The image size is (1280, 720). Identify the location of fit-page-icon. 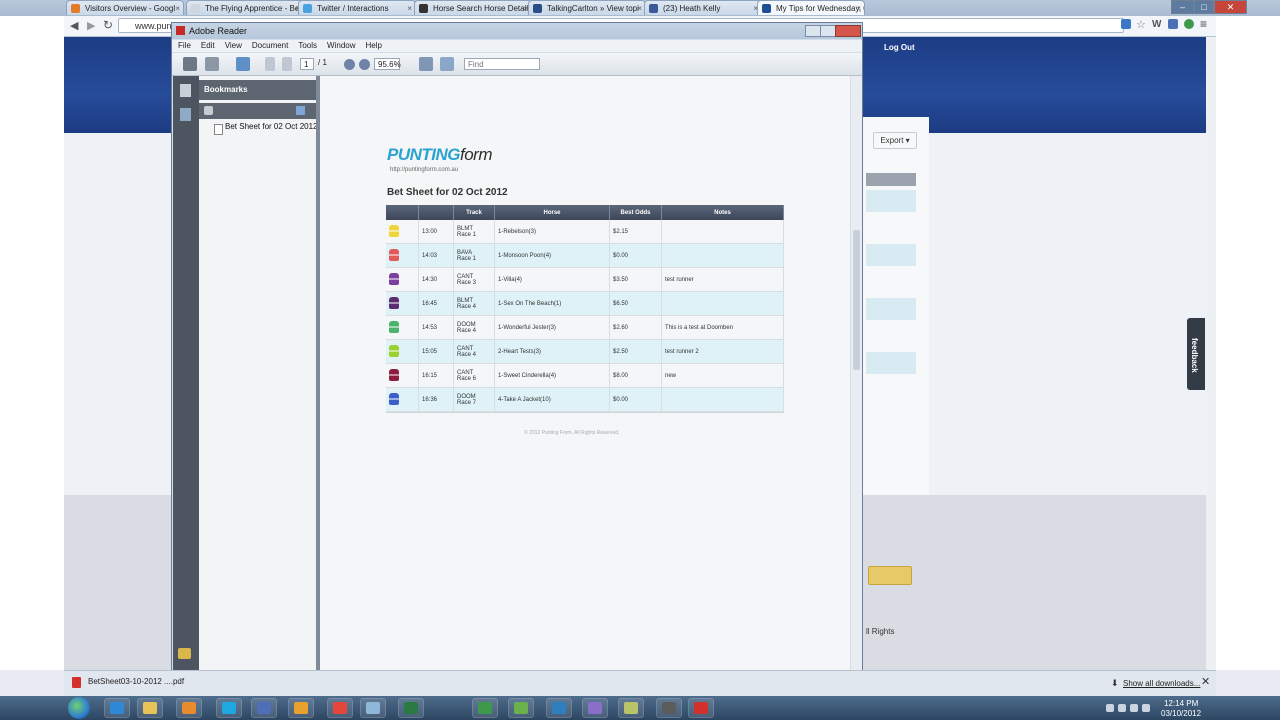
(426, 64).